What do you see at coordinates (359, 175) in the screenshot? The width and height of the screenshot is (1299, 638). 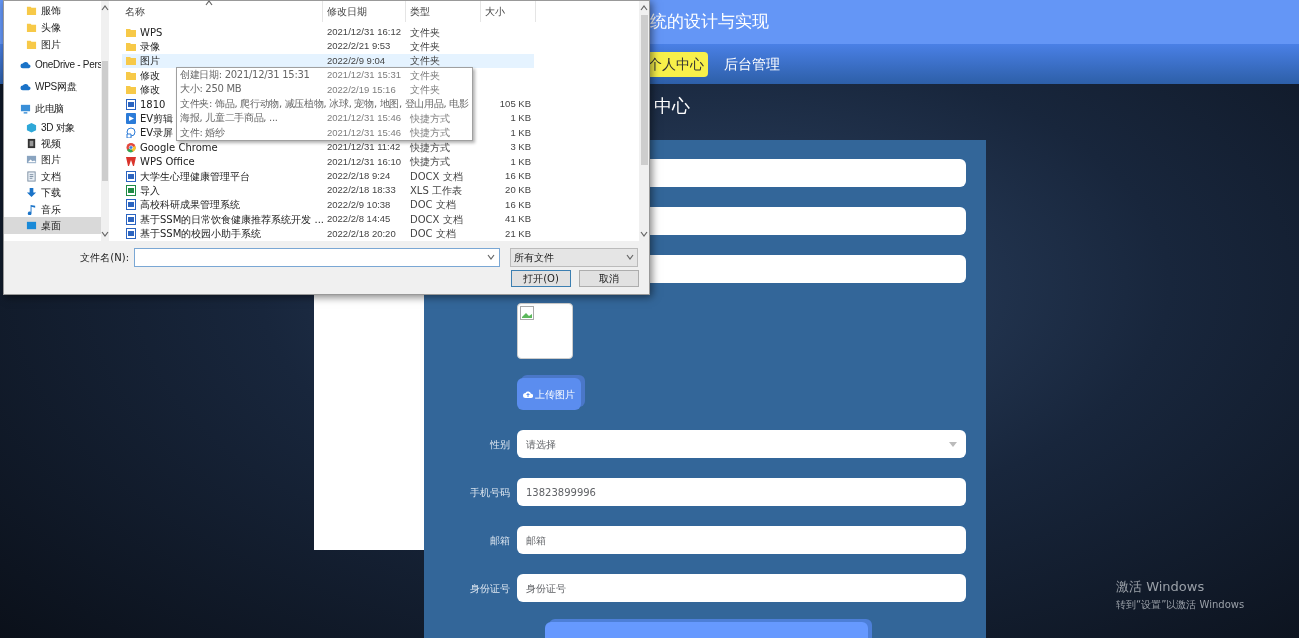 I see `modified-date: 2022/2/18 9:24` at bounding box center [359, 175].